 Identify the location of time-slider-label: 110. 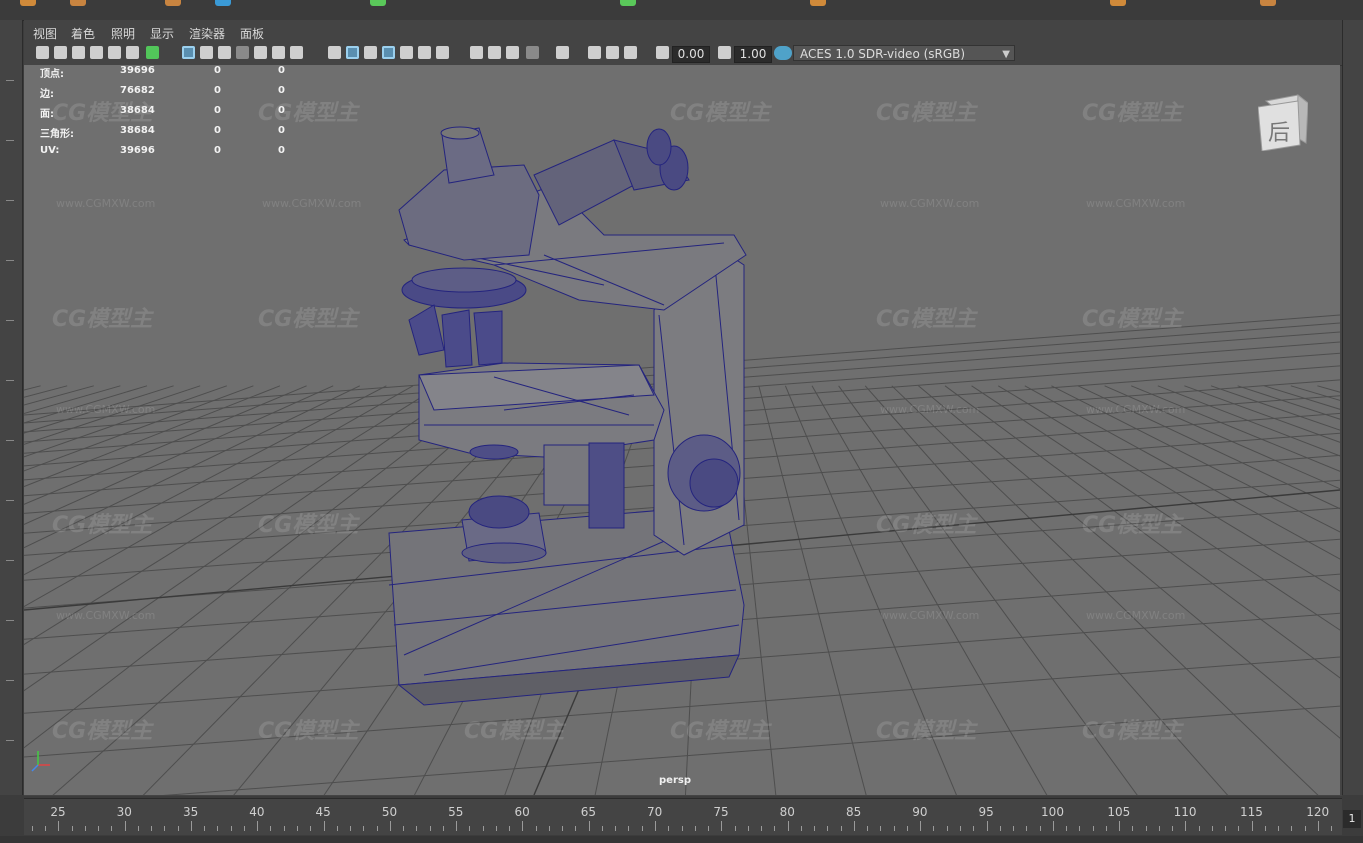
(1185, 812).